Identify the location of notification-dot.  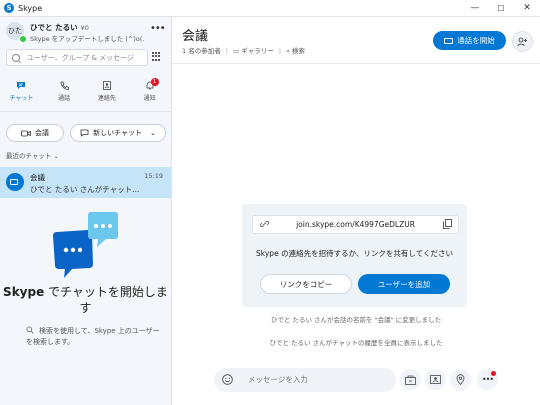
(493, 373).